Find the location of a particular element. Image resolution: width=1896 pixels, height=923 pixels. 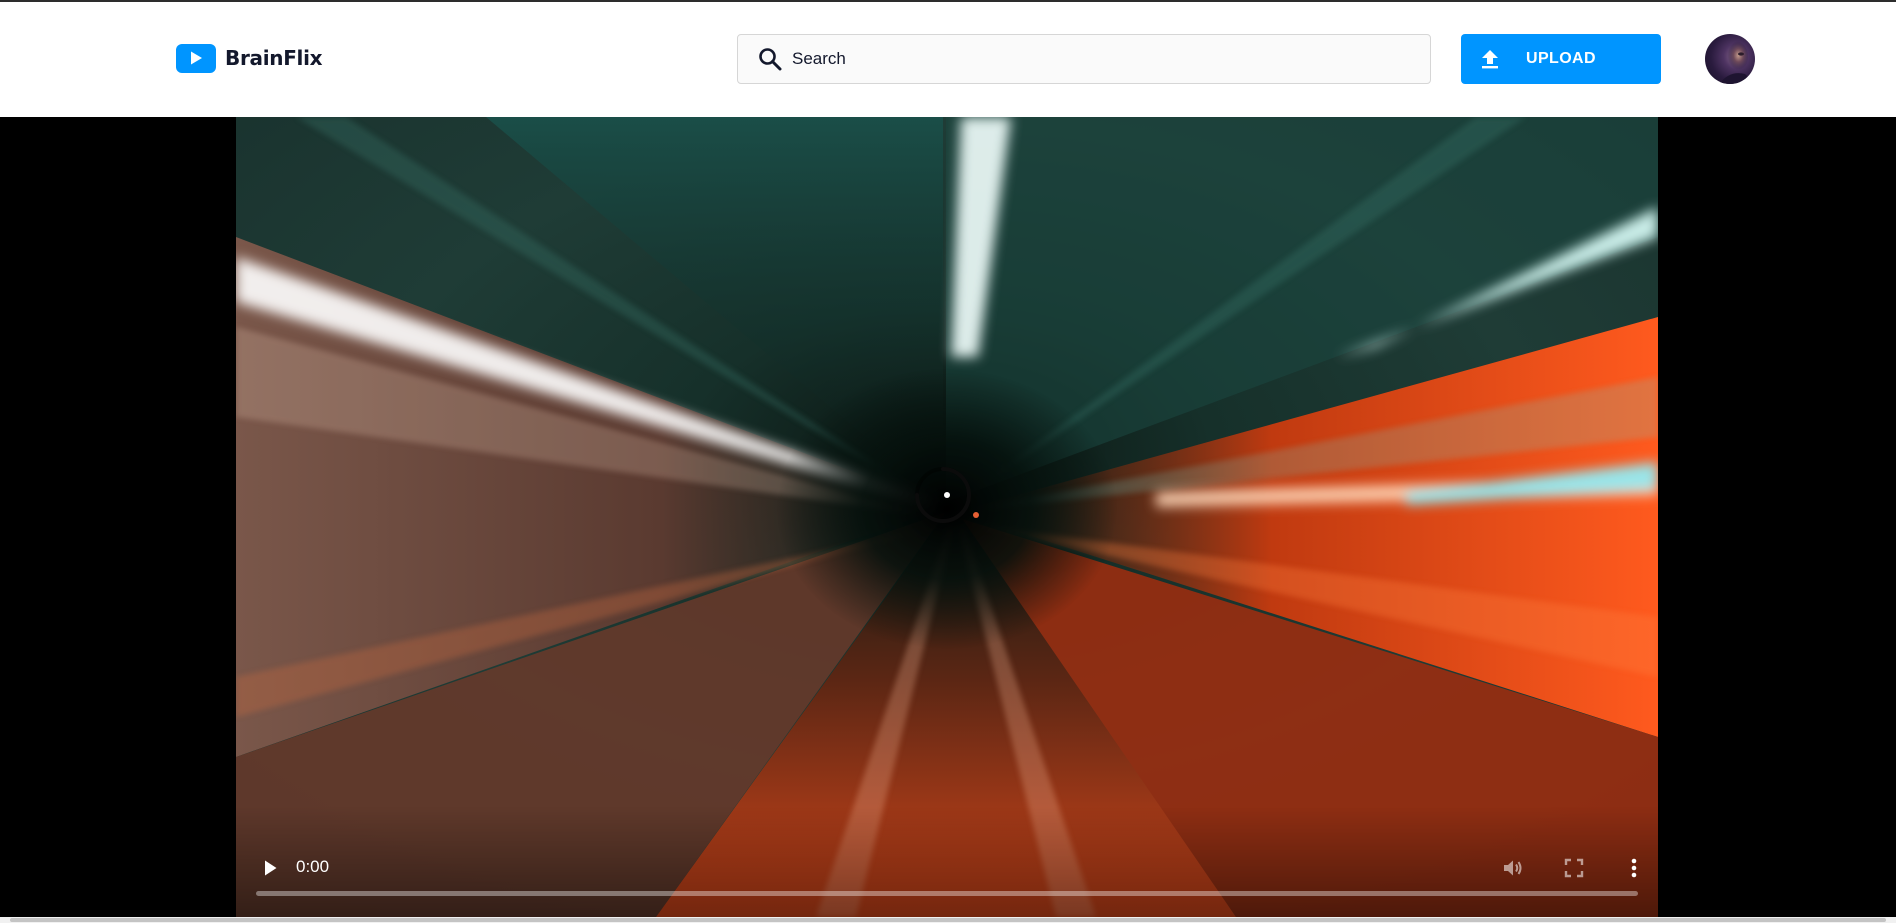

horizontal-scrollbar is located at coordinates (948, 920).